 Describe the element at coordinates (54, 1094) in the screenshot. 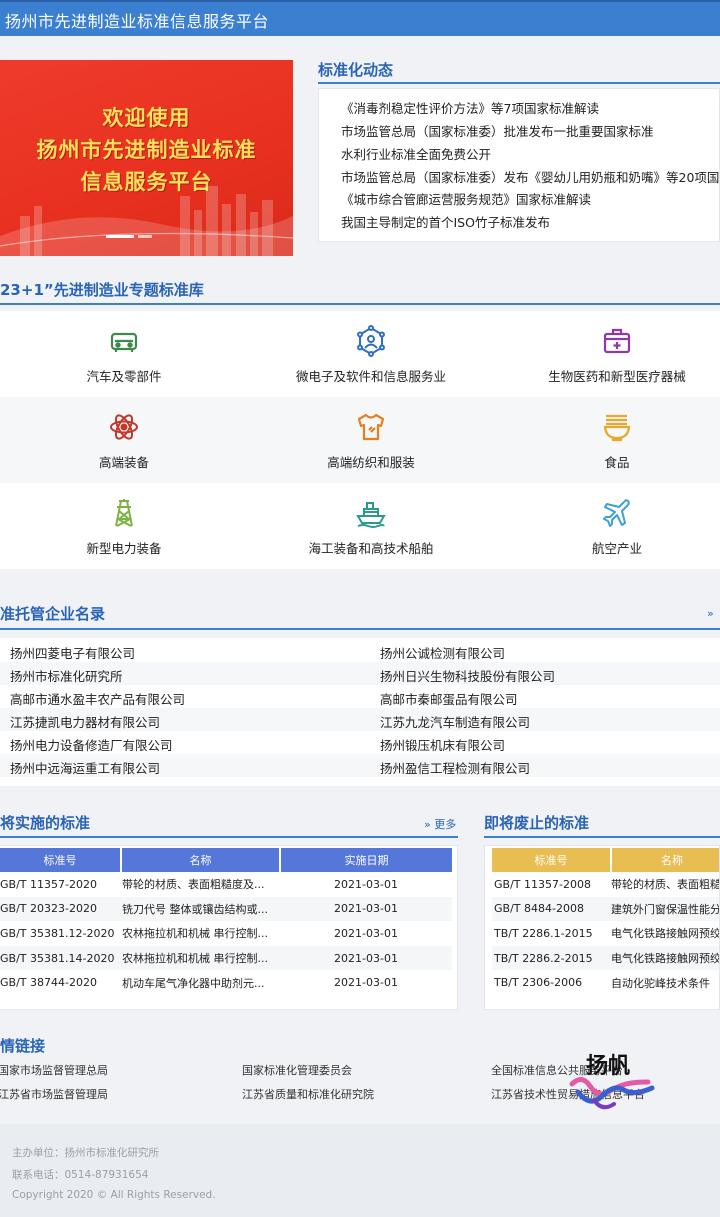

I see `link-item: 江苏省市场监督管理局` at that location.